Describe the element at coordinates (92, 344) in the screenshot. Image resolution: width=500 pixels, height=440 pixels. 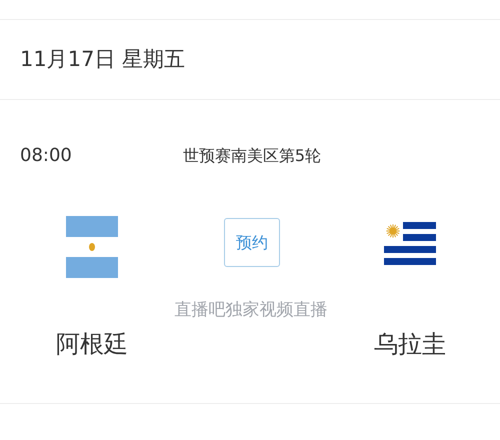
I see `home-team-name: 阿根廷` at that location.